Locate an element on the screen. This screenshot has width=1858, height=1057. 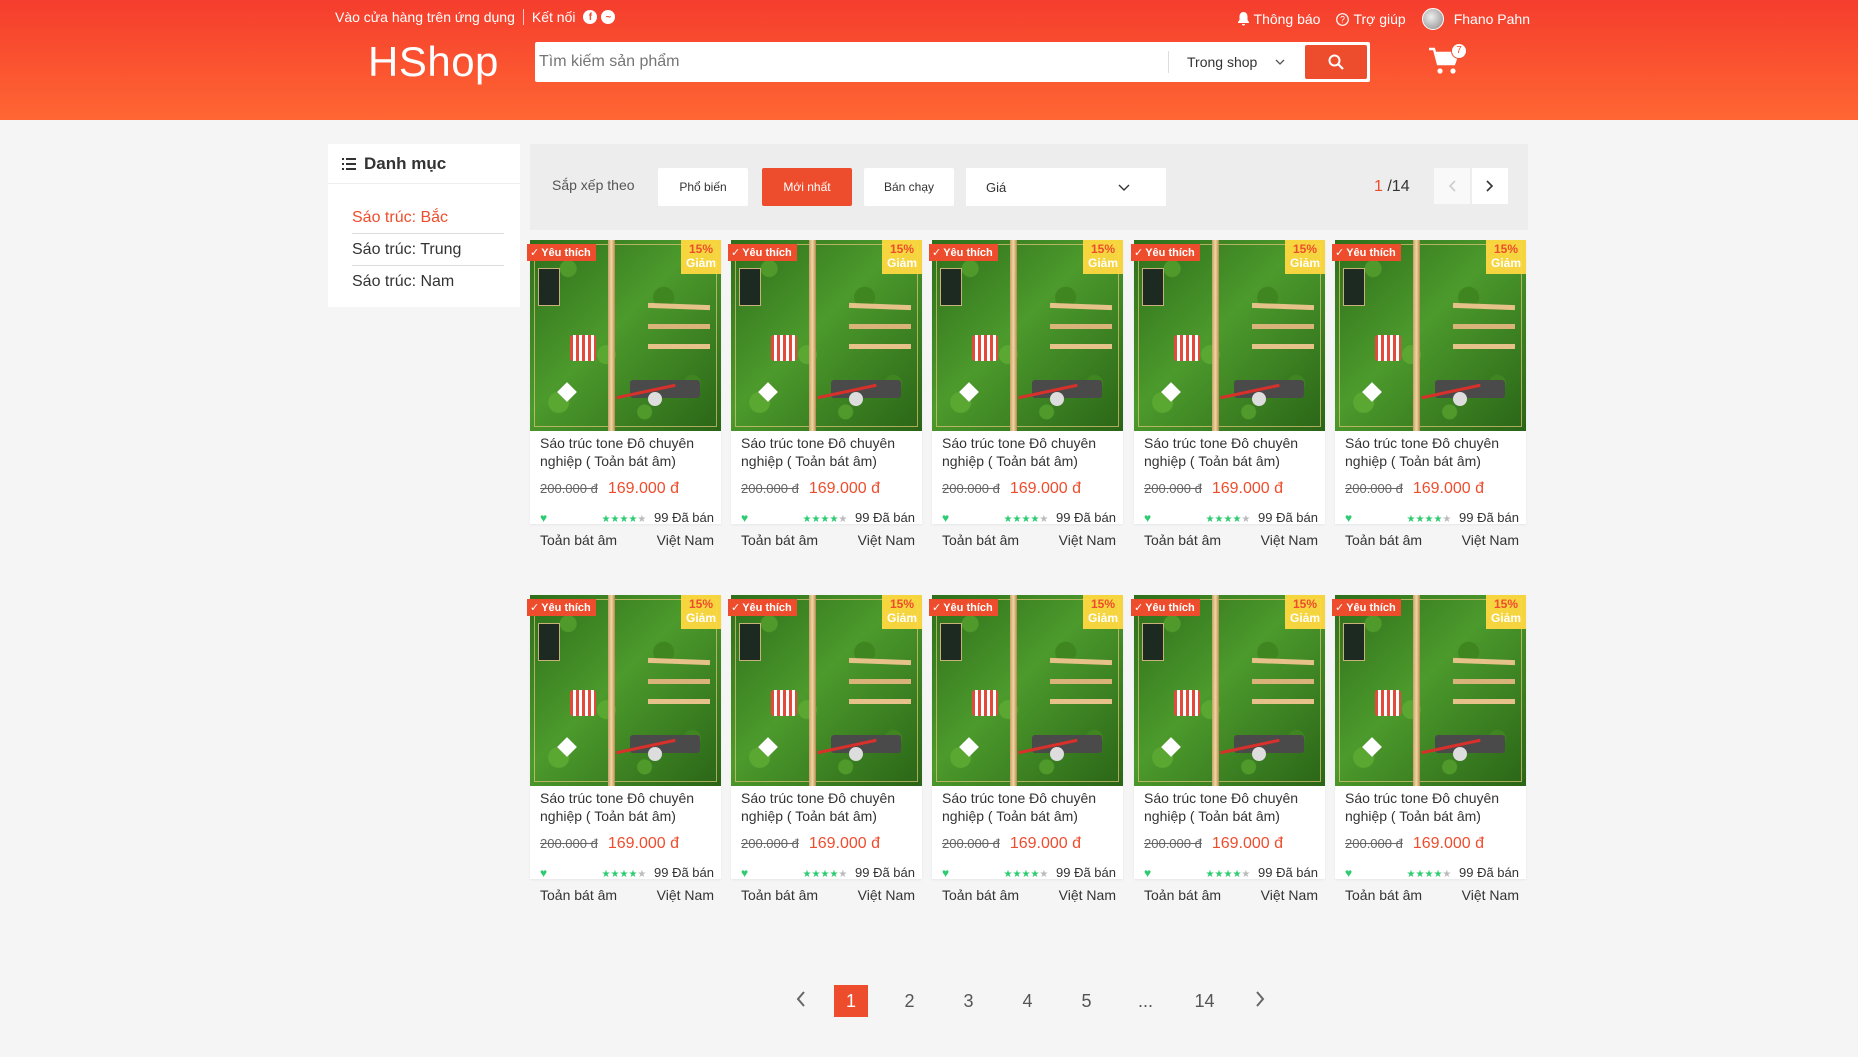
messenger-icon: ~ is located at coordinates (608, 17).